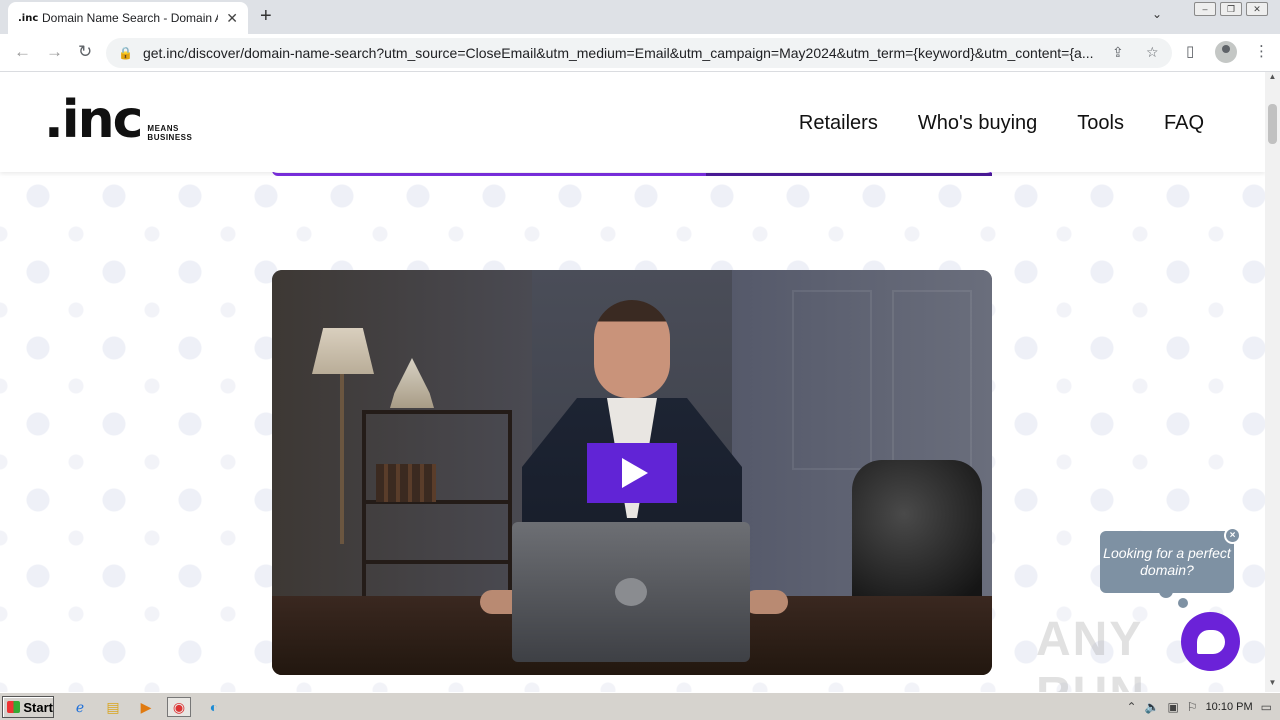  I want to click on logo-tagline-line2: BUSINESS, so click(170, 137).